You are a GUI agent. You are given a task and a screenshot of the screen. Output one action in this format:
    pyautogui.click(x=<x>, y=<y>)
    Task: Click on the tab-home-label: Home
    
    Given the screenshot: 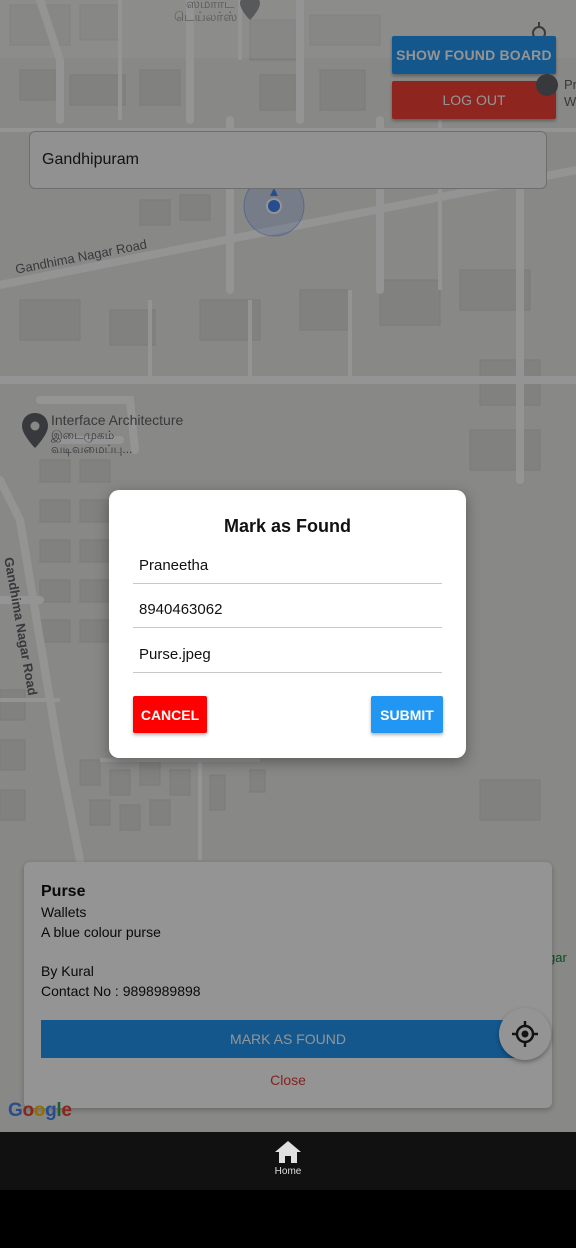 What is the action you would take?
    pyautogui.click(x=288, y=1171)
    